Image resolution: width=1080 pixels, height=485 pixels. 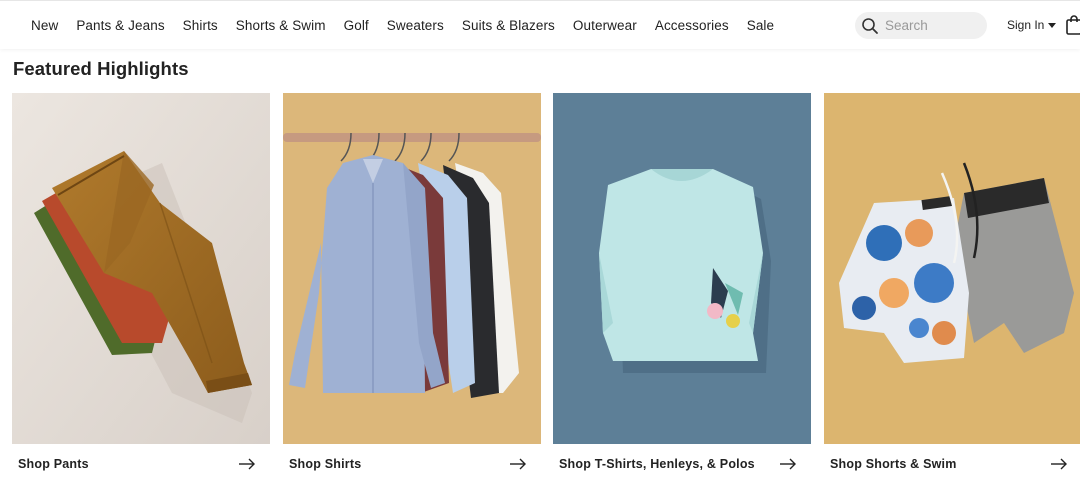 I want to click on nav-item-outerwear: Outerwear, so click(x=605, y=25).